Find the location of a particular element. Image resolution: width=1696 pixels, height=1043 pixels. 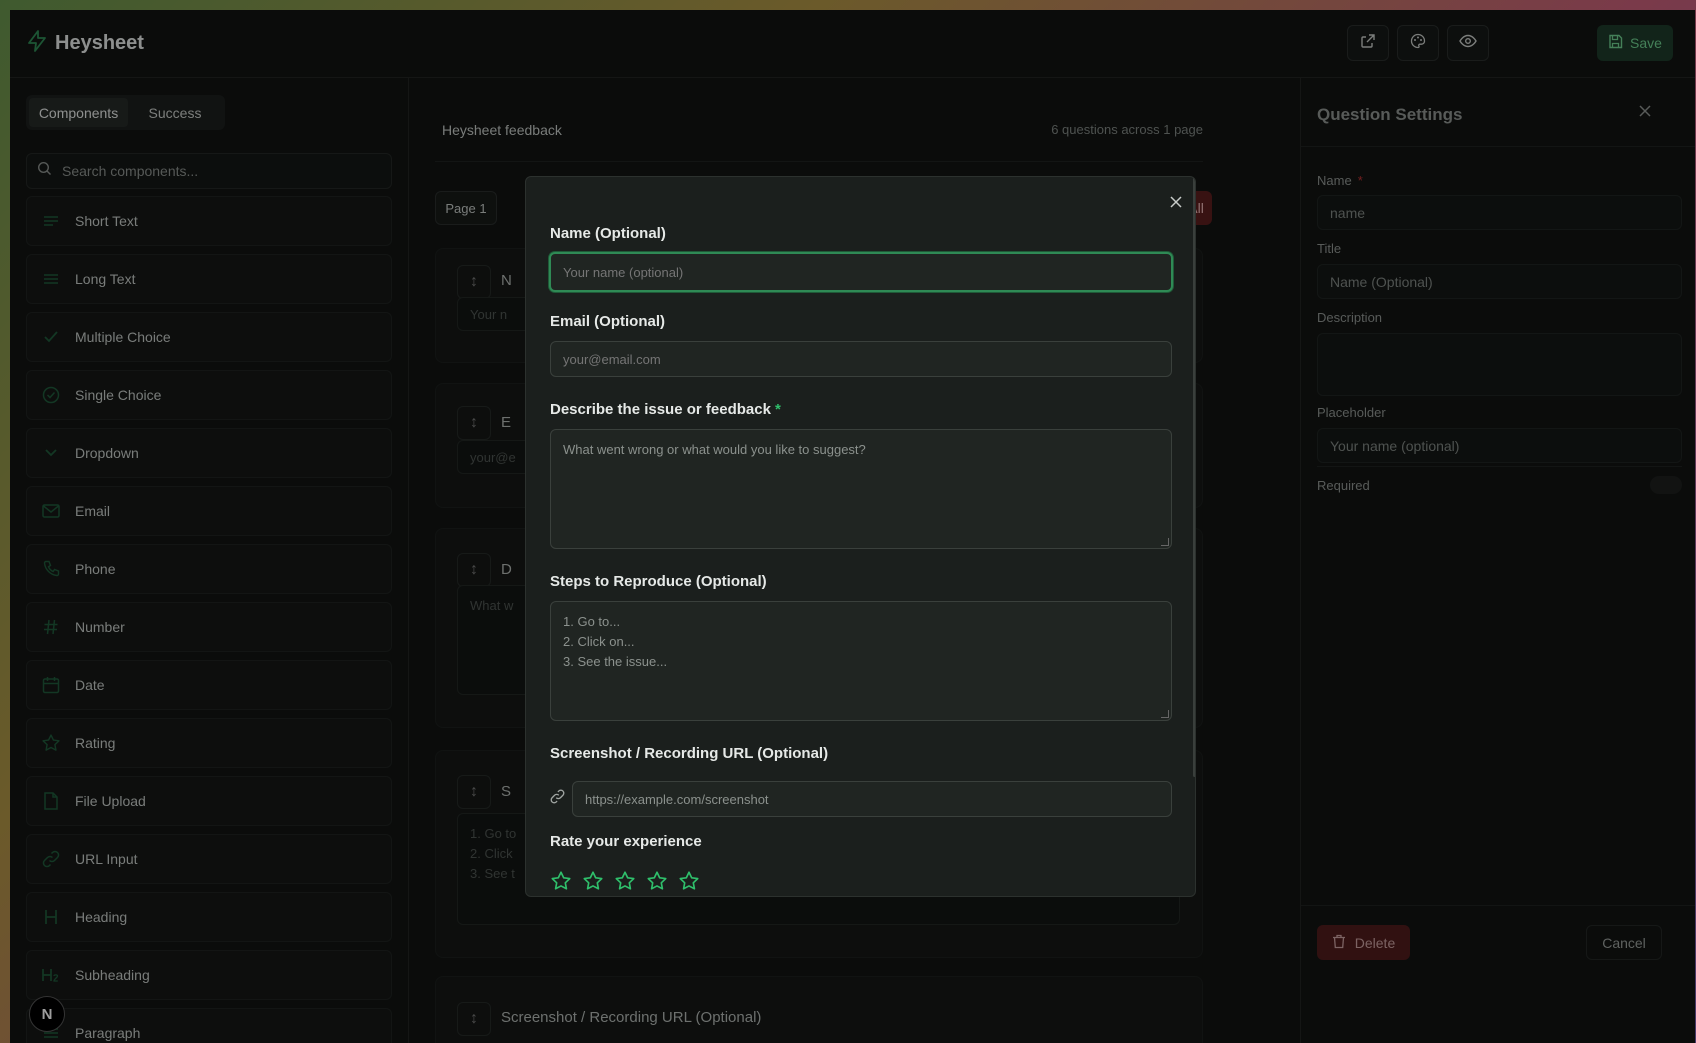

close-icon is located at coordinates (1176, 202).